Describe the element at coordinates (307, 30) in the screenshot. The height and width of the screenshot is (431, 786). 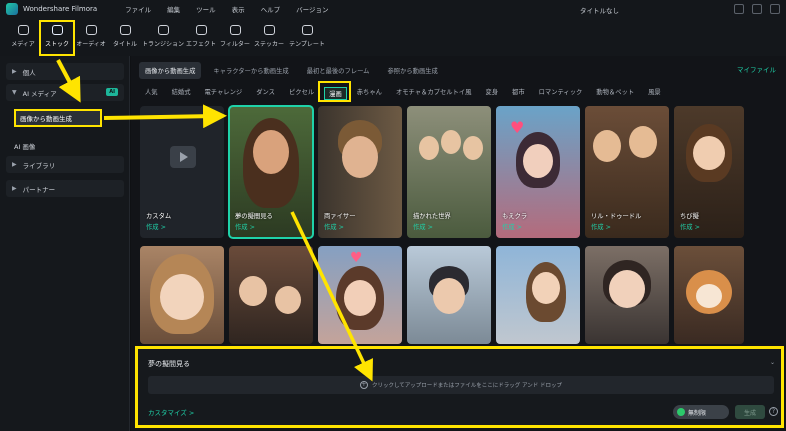
I see `template-icon` at that location.